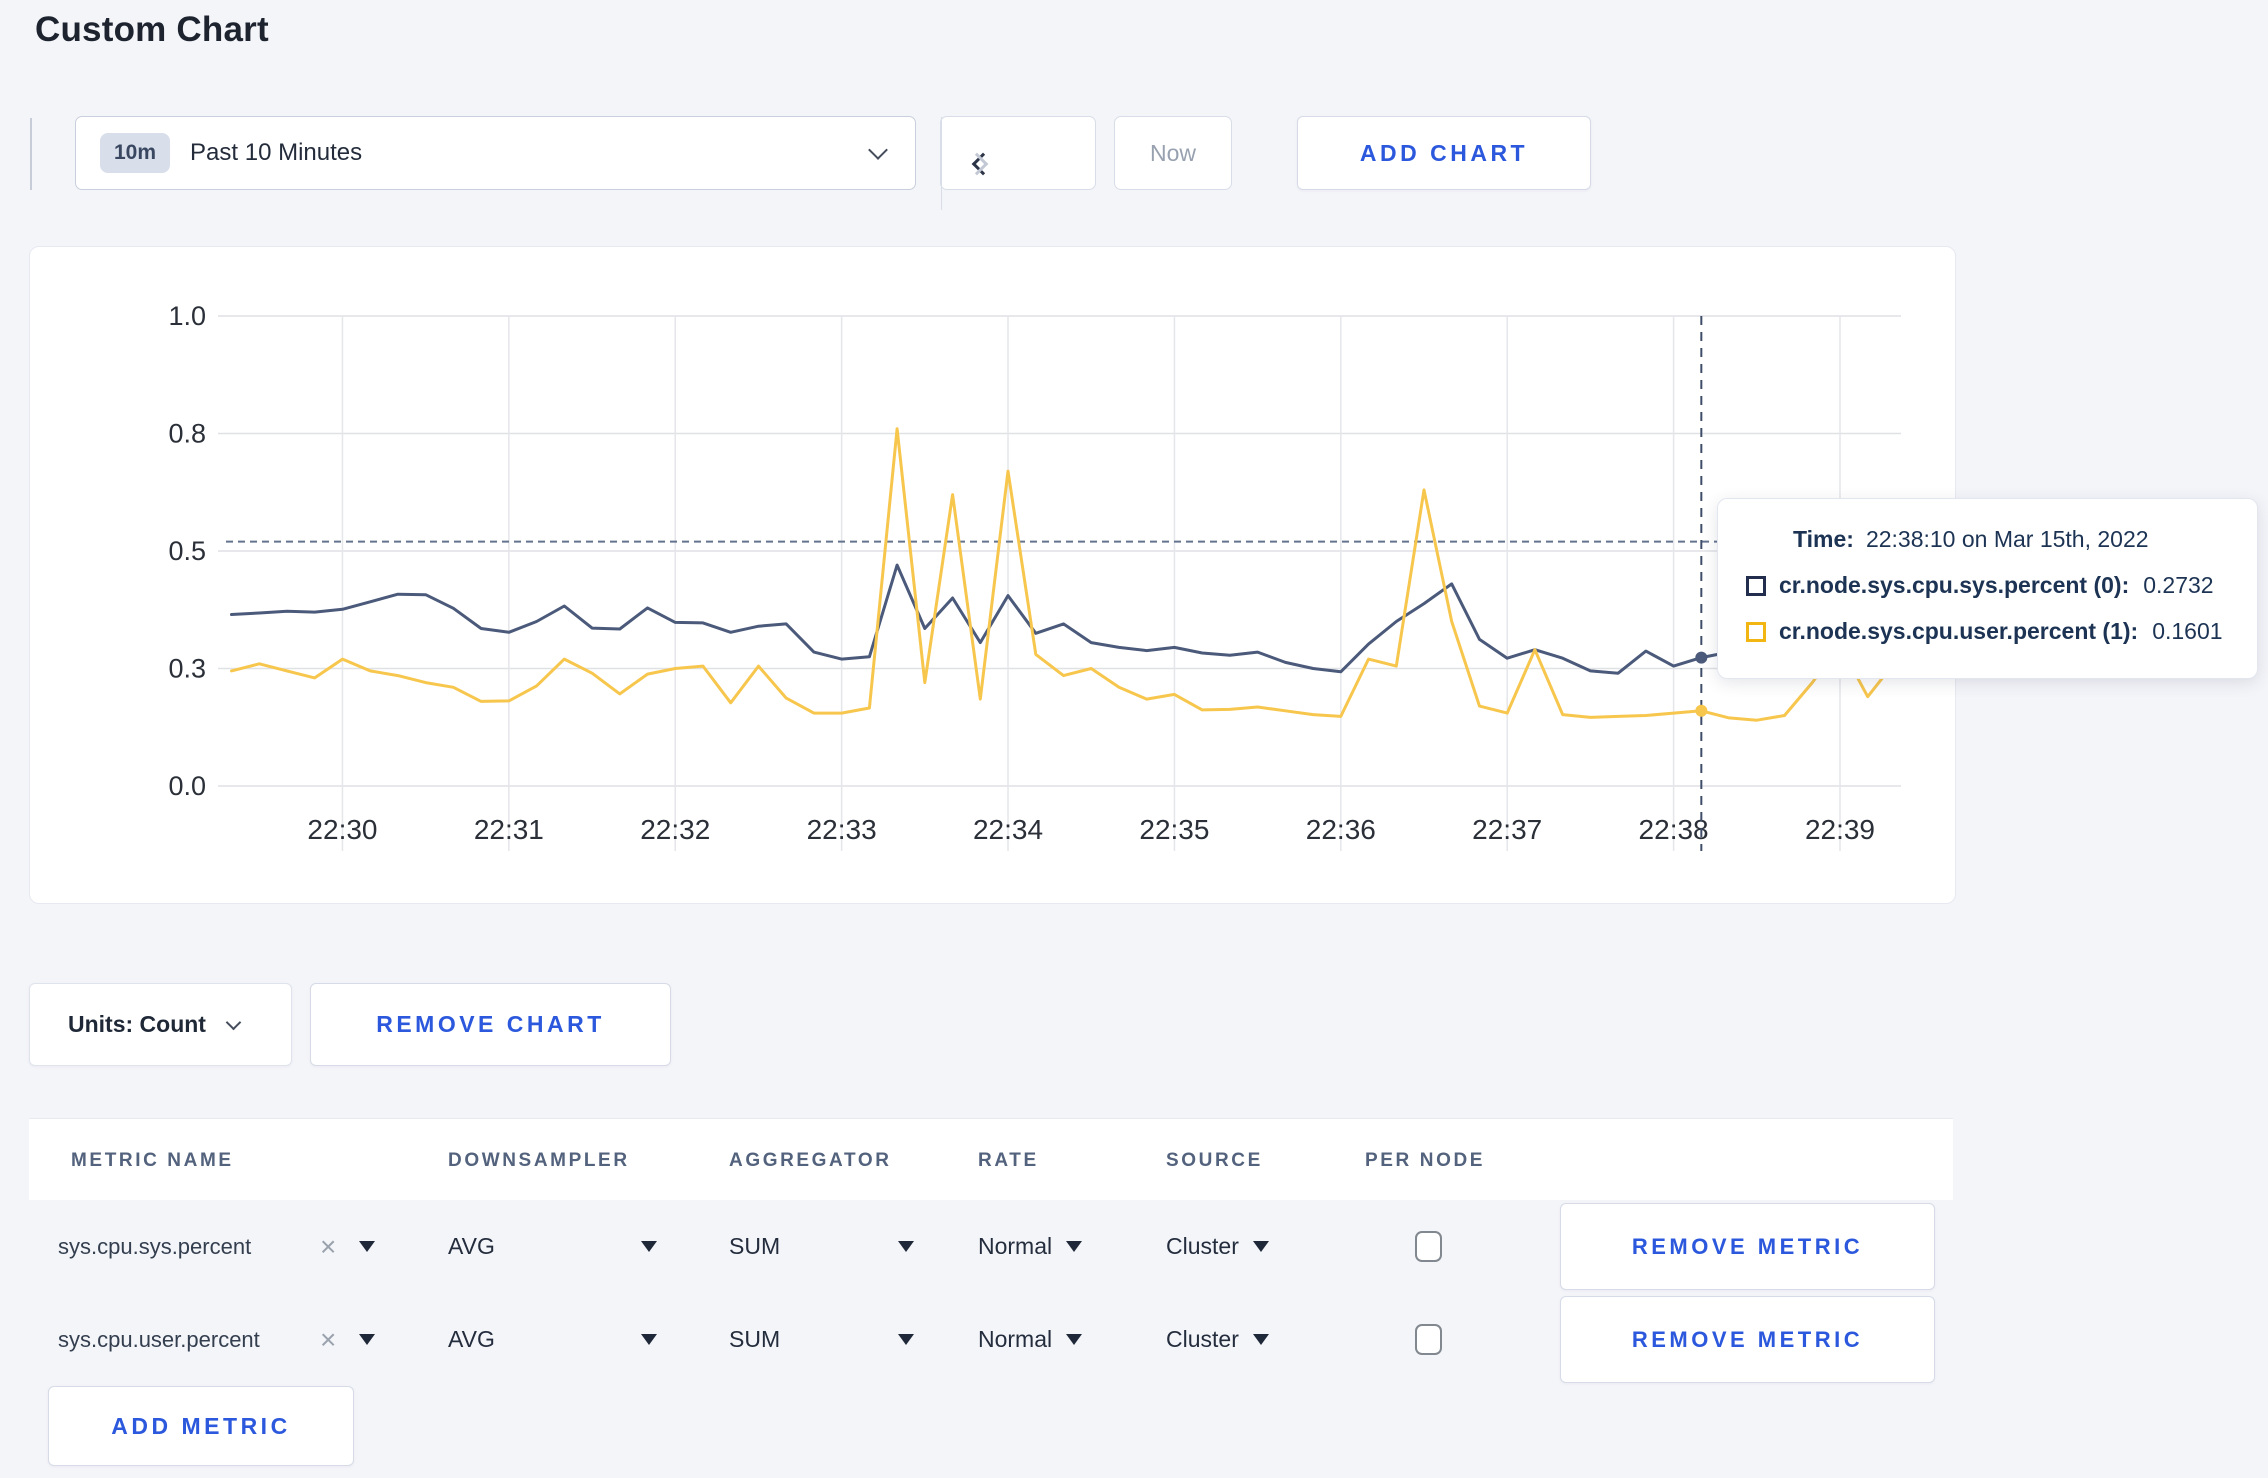 Image resolution: width=2268 pixels, height=1478 pixels. I want to click on add-chart-label: ADD CHART, so click(1444, 152).